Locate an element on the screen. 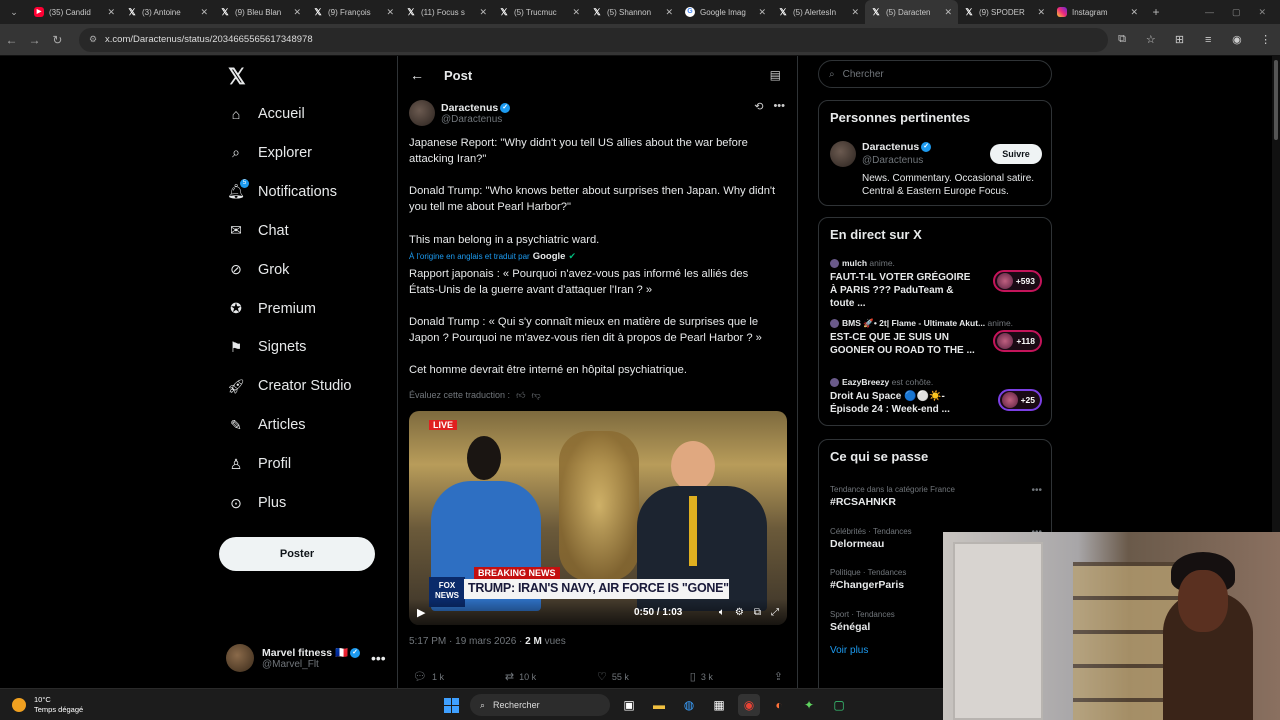 The width and height of the screenshot is (1280, 720). nav-item-grok: ⊘ Grok is located at coordinates (258, 270).